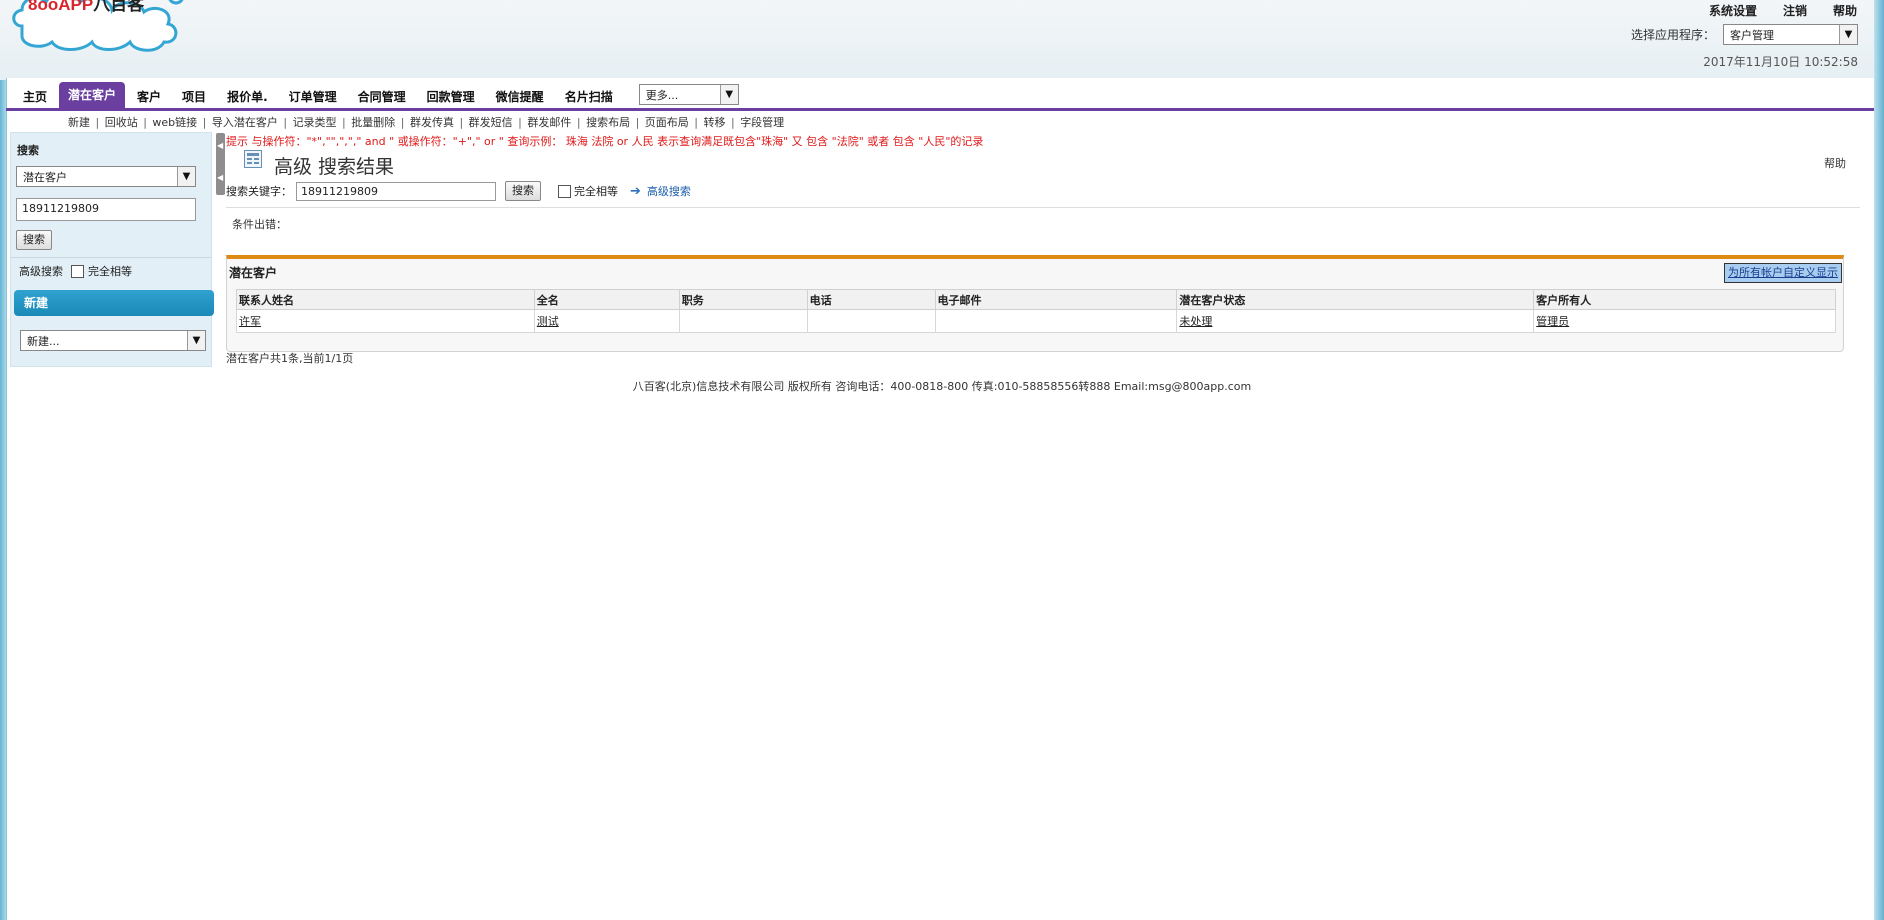 The image size is (1884, 920). What do you see at coordinates (382, 97) in the screenshot?
I see `tab-contracts: 合同管理` at bounding box center [382, 97].